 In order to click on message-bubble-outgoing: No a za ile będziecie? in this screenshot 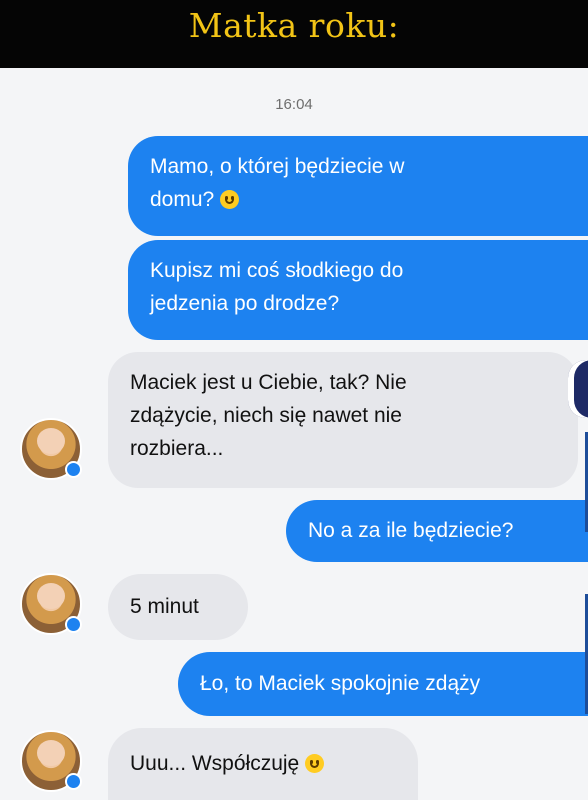, I will do `click(437, 531)`.